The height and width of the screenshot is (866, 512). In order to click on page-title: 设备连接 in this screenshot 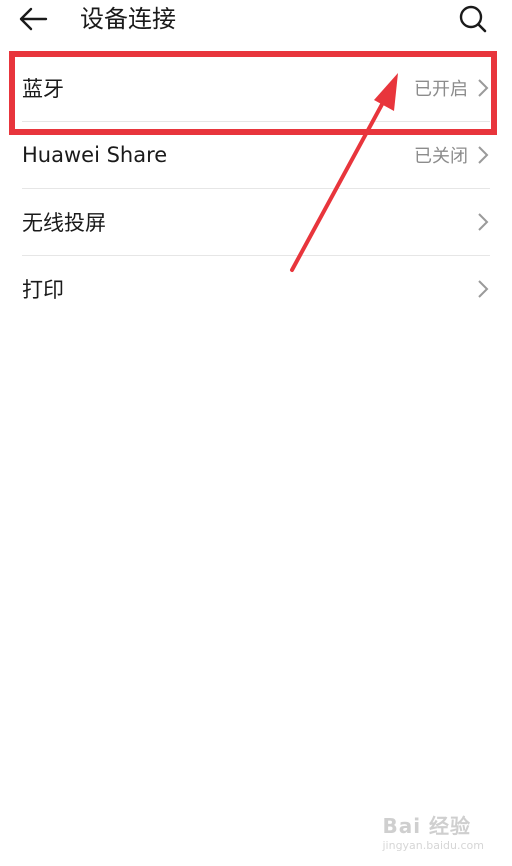, I will do `click(128, 19)`.